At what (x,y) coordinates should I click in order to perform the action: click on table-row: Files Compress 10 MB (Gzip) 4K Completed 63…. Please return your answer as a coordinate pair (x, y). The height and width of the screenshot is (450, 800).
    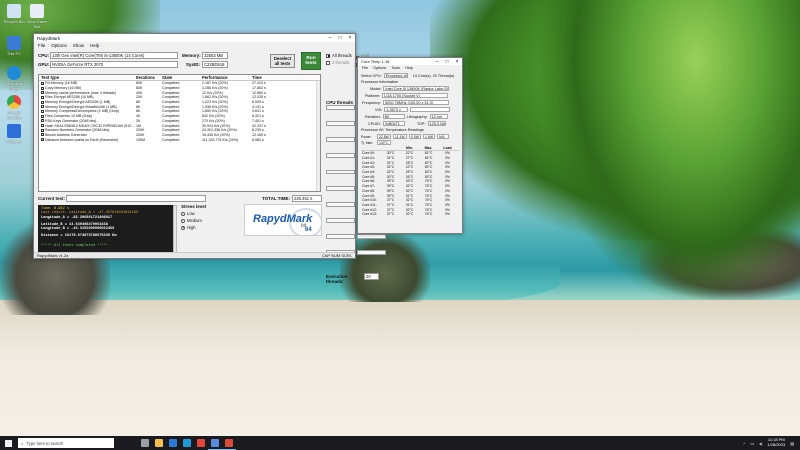
    Looking at the image, I should click on (179, 116).